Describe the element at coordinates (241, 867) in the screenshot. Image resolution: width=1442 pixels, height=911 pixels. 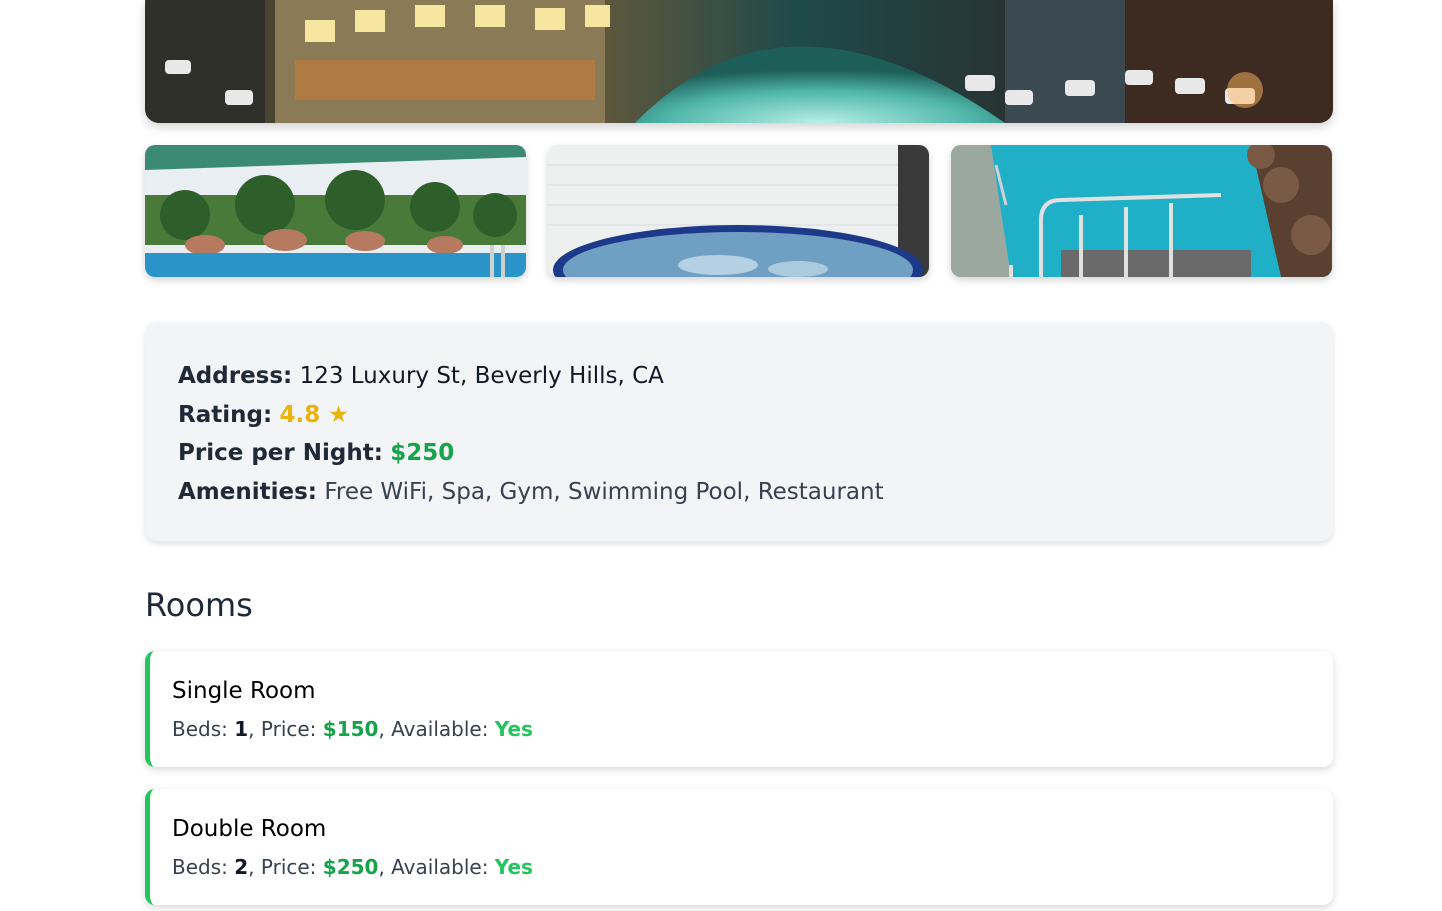
I see `beds-value: 2` at that location.